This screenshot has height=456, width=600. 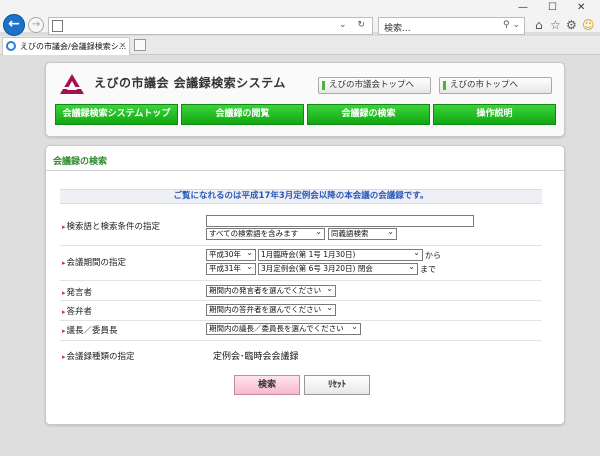 I want to click on divider, so click(x=305, y=170).